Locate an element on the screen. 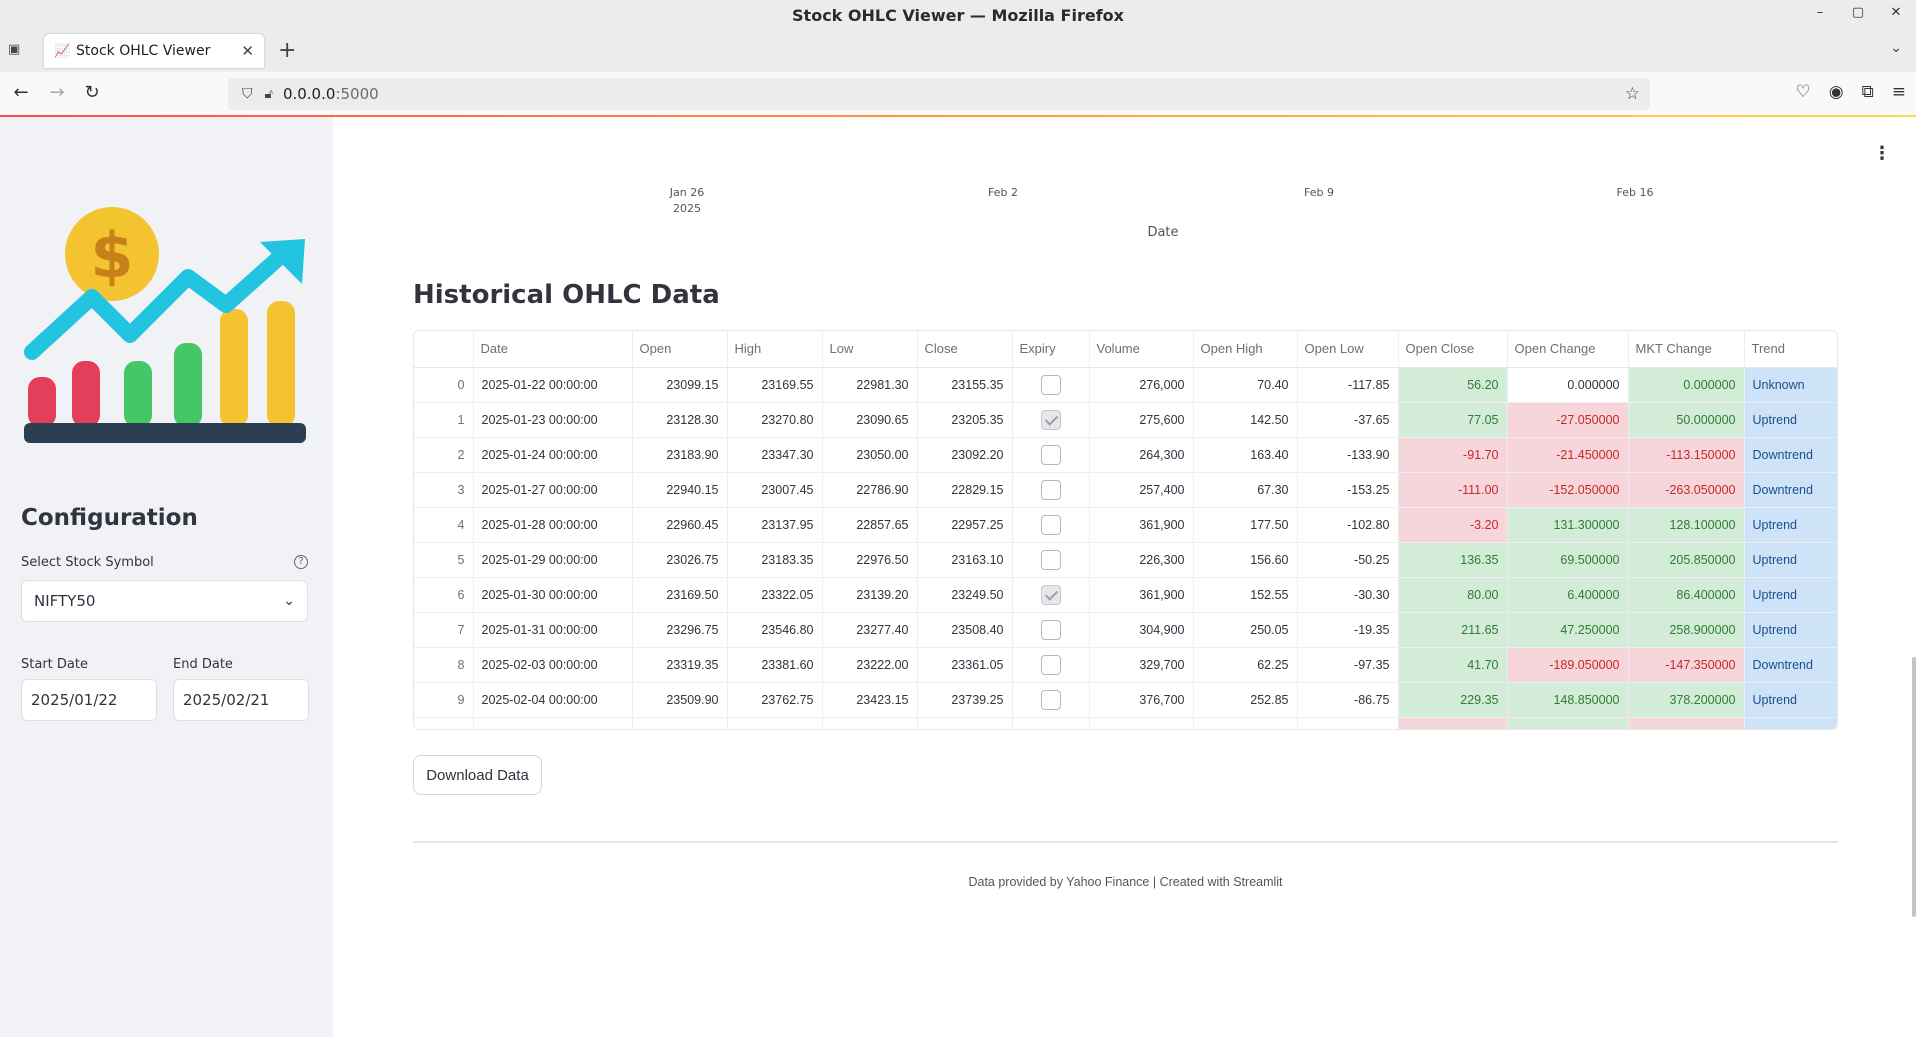 This screenshot has width=1916, height=1037. column-header: Date is located at coordinates (553, 349).